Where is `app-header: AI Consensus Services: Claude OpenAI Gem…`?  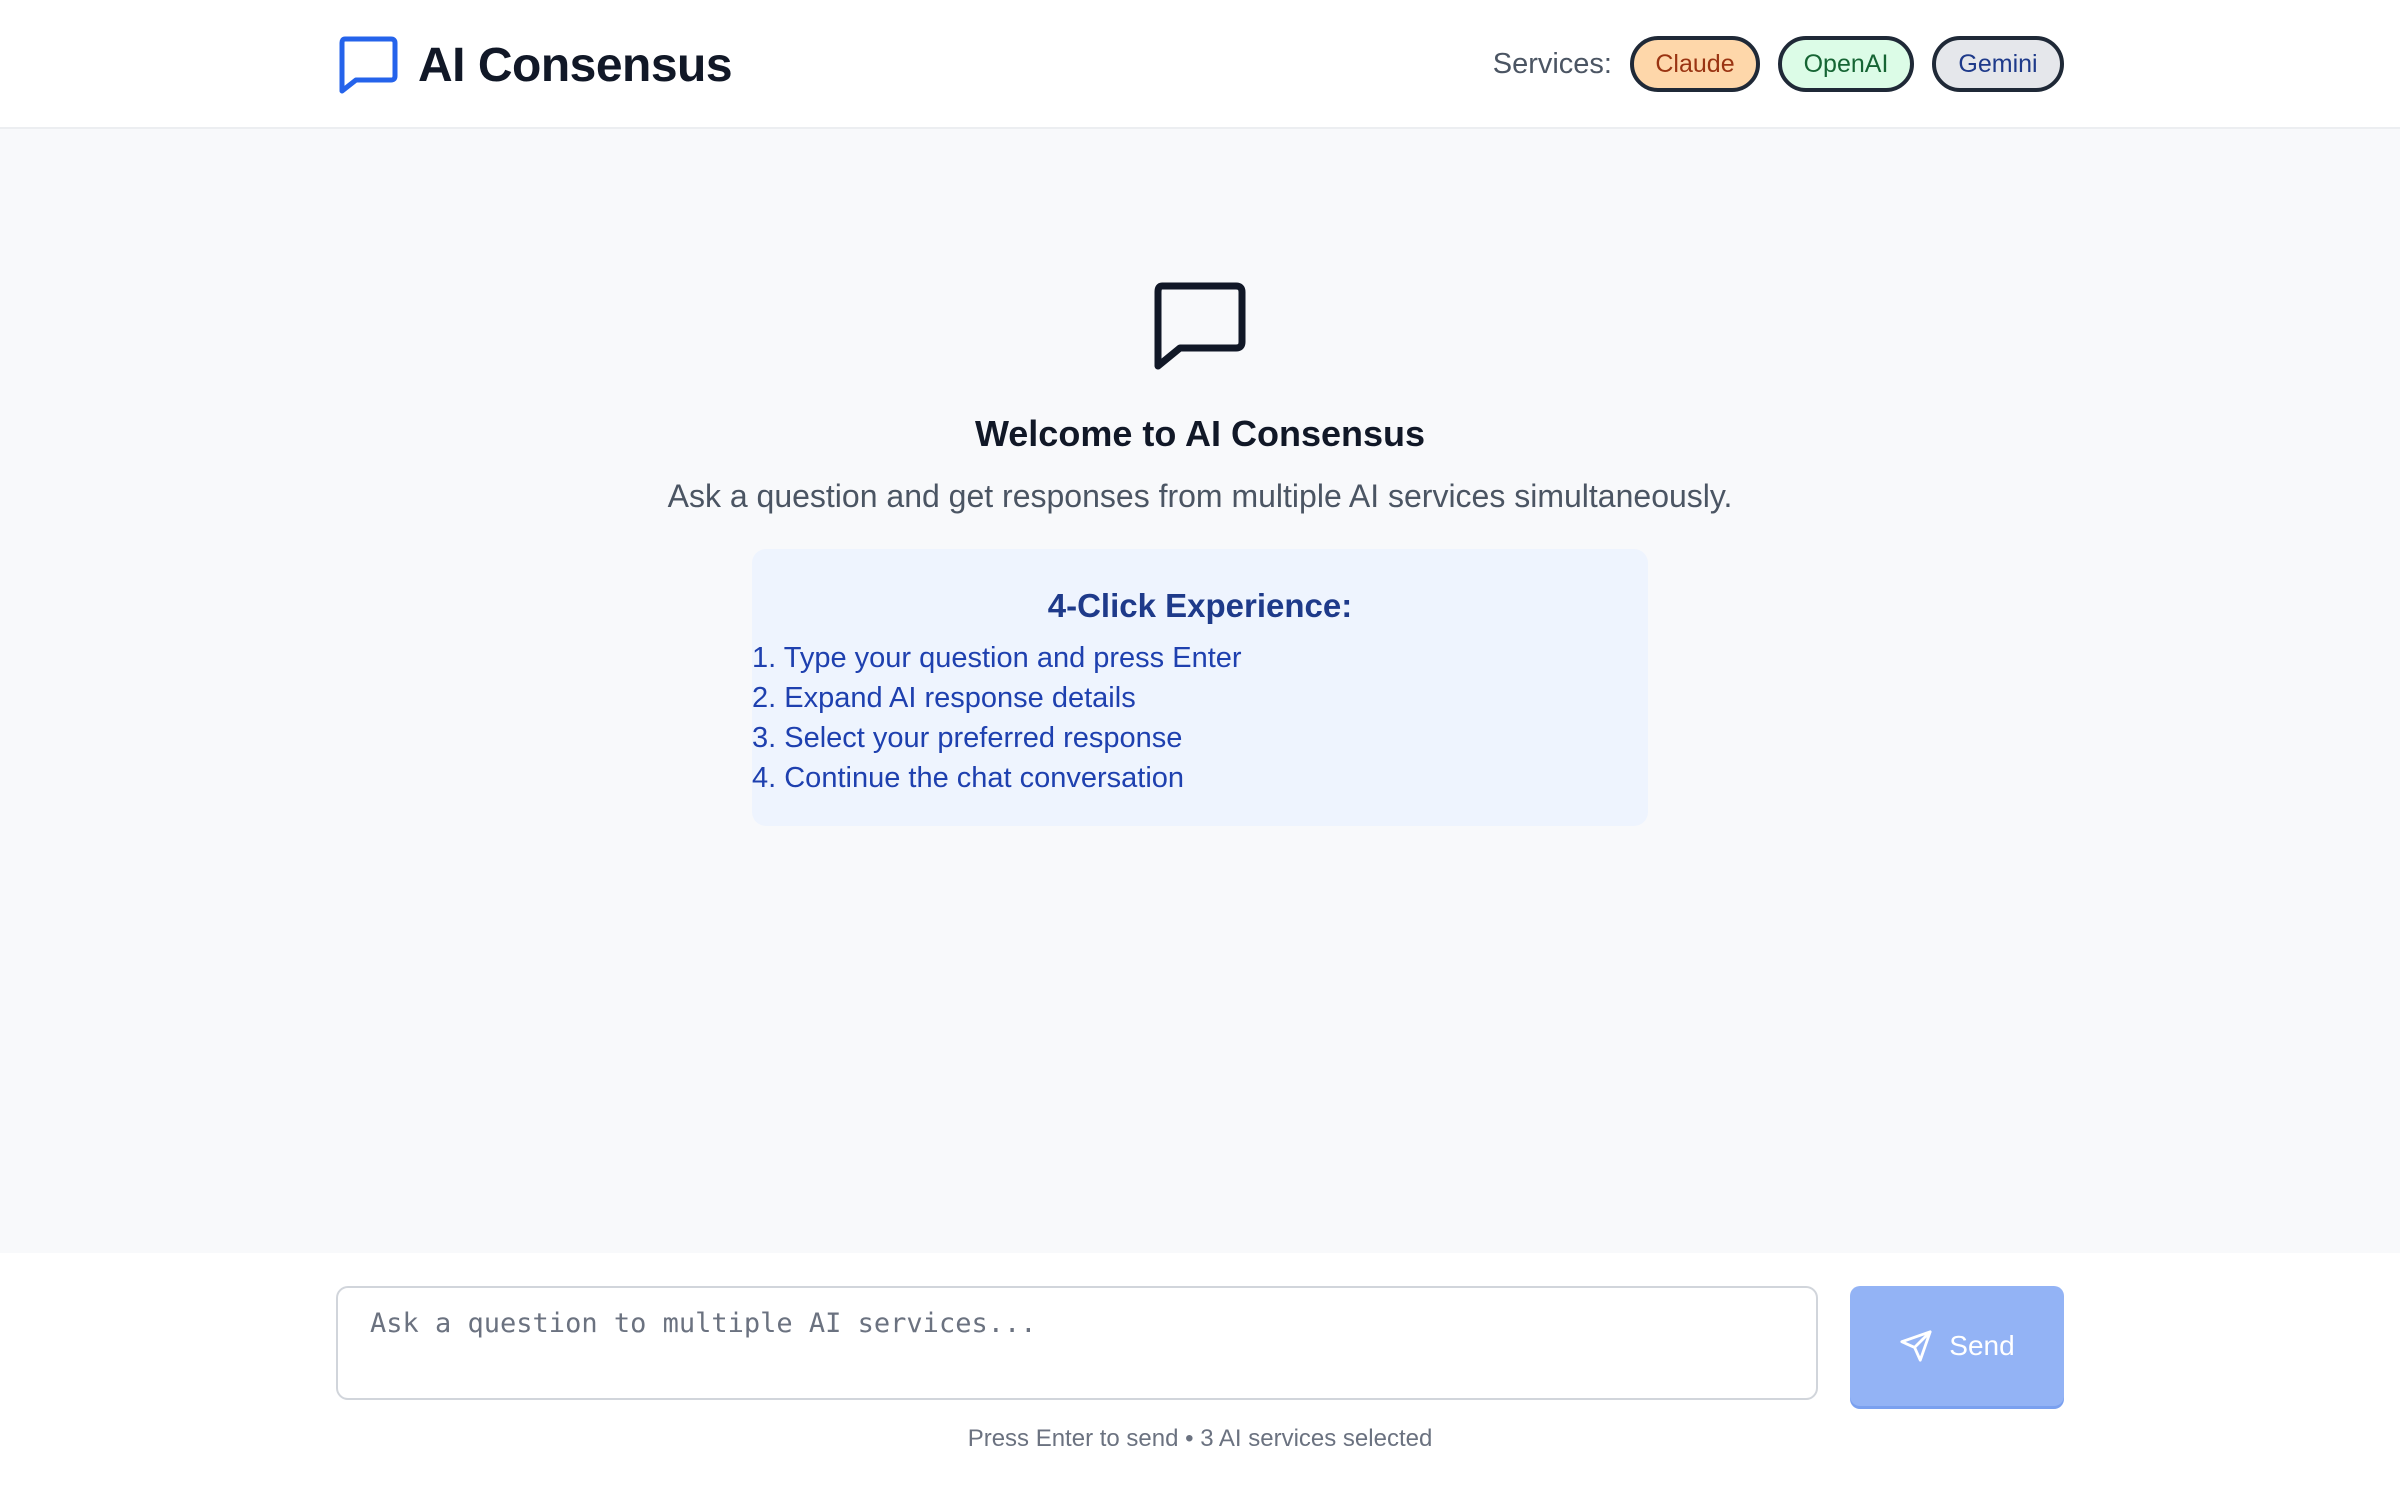 app-header: AI Consensus Services: Claude OpenAI Gem… is located at coordinates (1200, 64).